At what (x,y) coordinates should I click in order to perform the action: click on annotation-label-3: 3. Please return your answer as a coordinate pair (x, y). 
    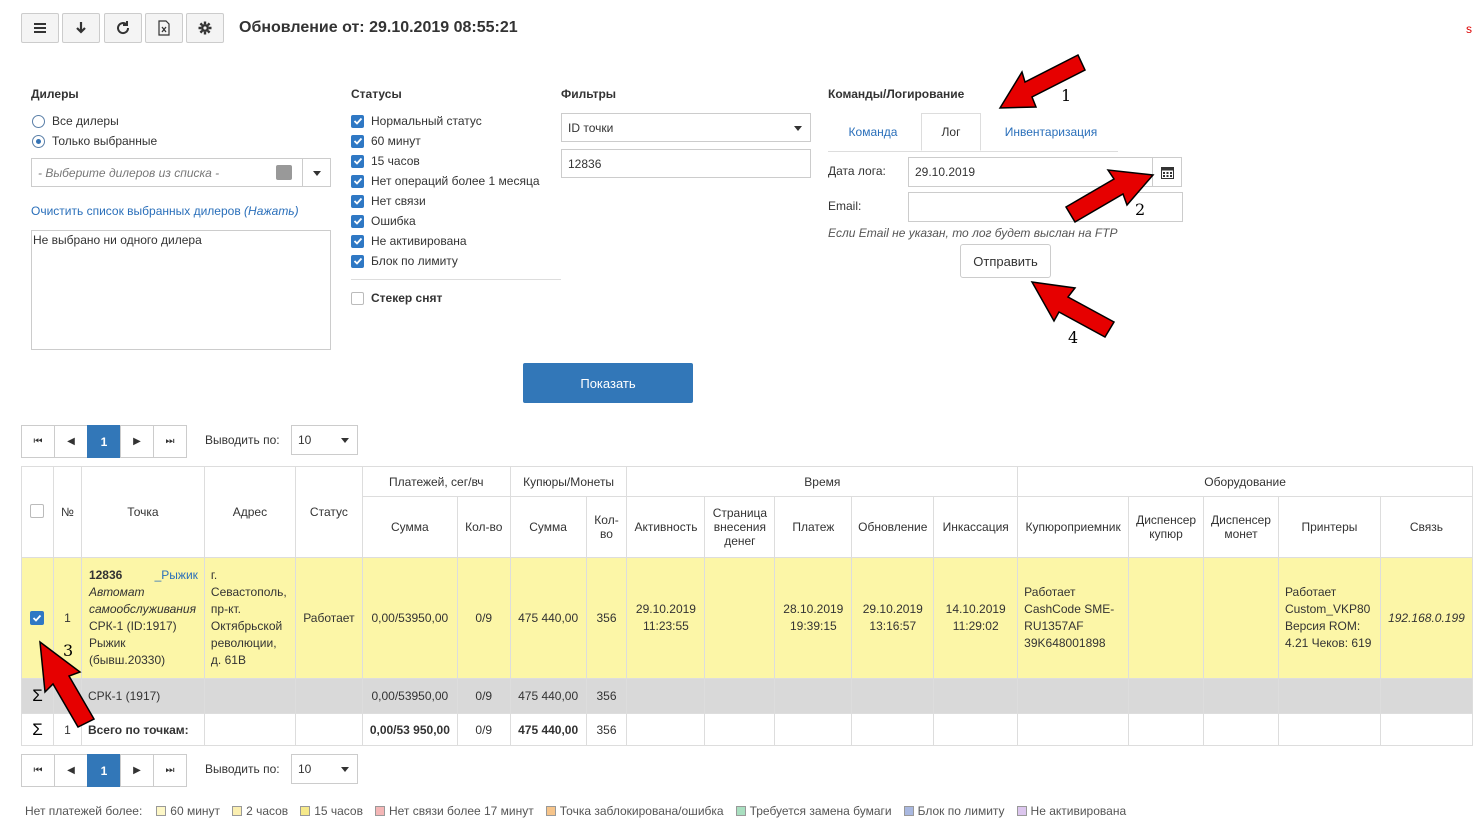
    Looking at the image, I should click on (68, 650).